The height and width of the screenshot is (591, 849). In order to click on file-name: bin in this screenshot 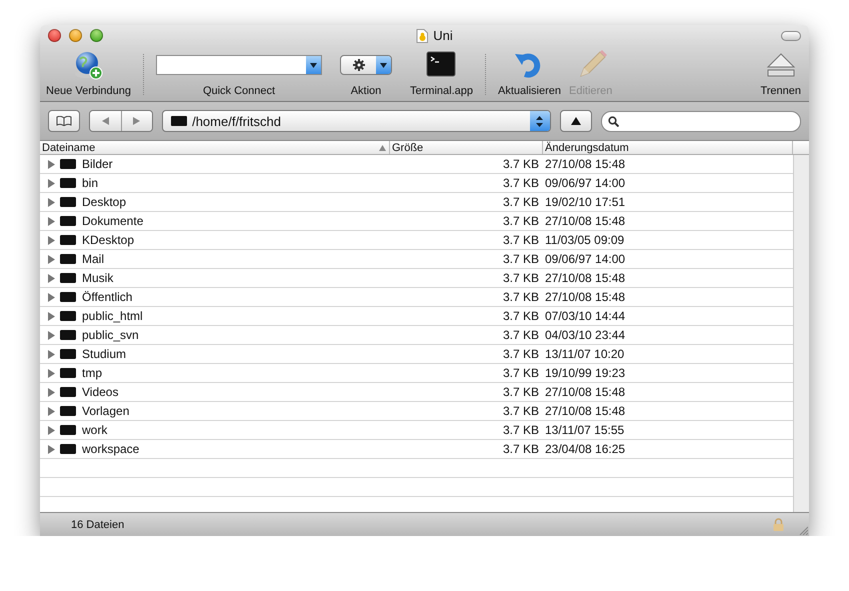, I will do `click(90, 183)`.